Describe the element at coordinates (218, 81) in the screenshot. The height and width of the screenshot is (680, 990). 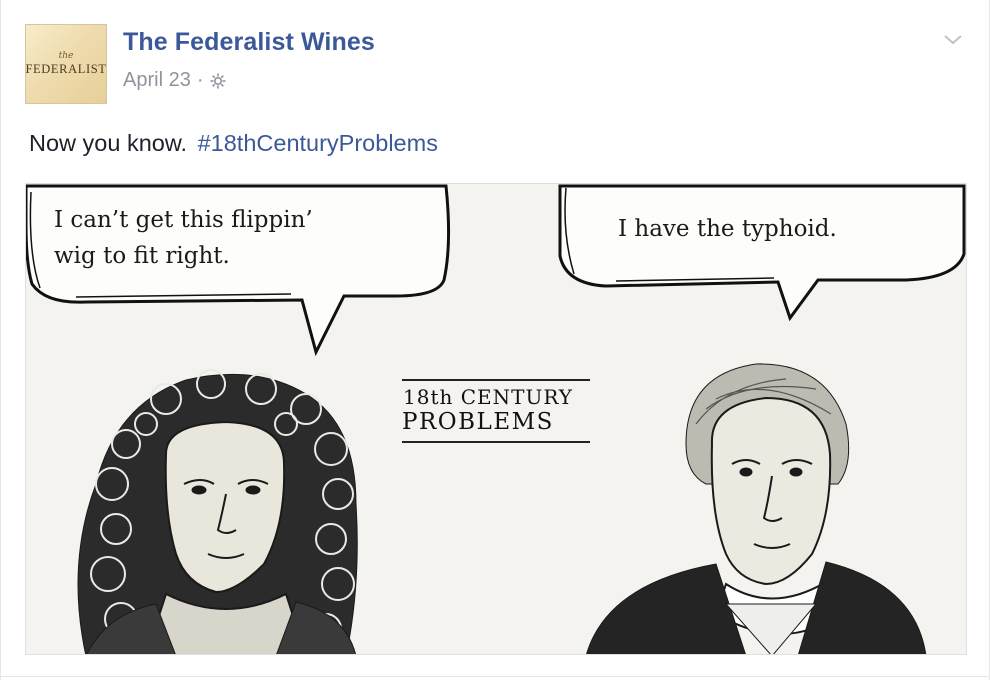
I see `privacy-icon` at that location.